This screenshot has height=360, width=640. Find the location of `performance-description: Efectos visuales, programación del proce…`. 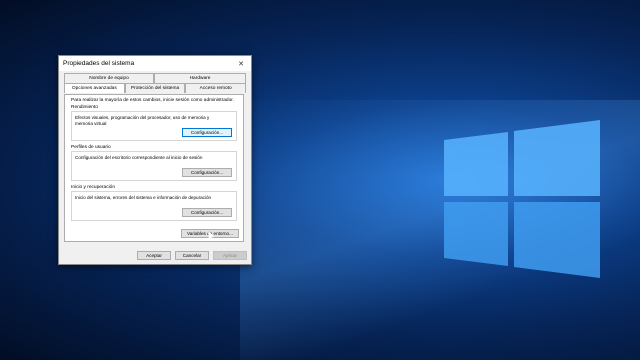

performance-description: Efectos visuales, programación del proce… is located at coordinates (142, 120).